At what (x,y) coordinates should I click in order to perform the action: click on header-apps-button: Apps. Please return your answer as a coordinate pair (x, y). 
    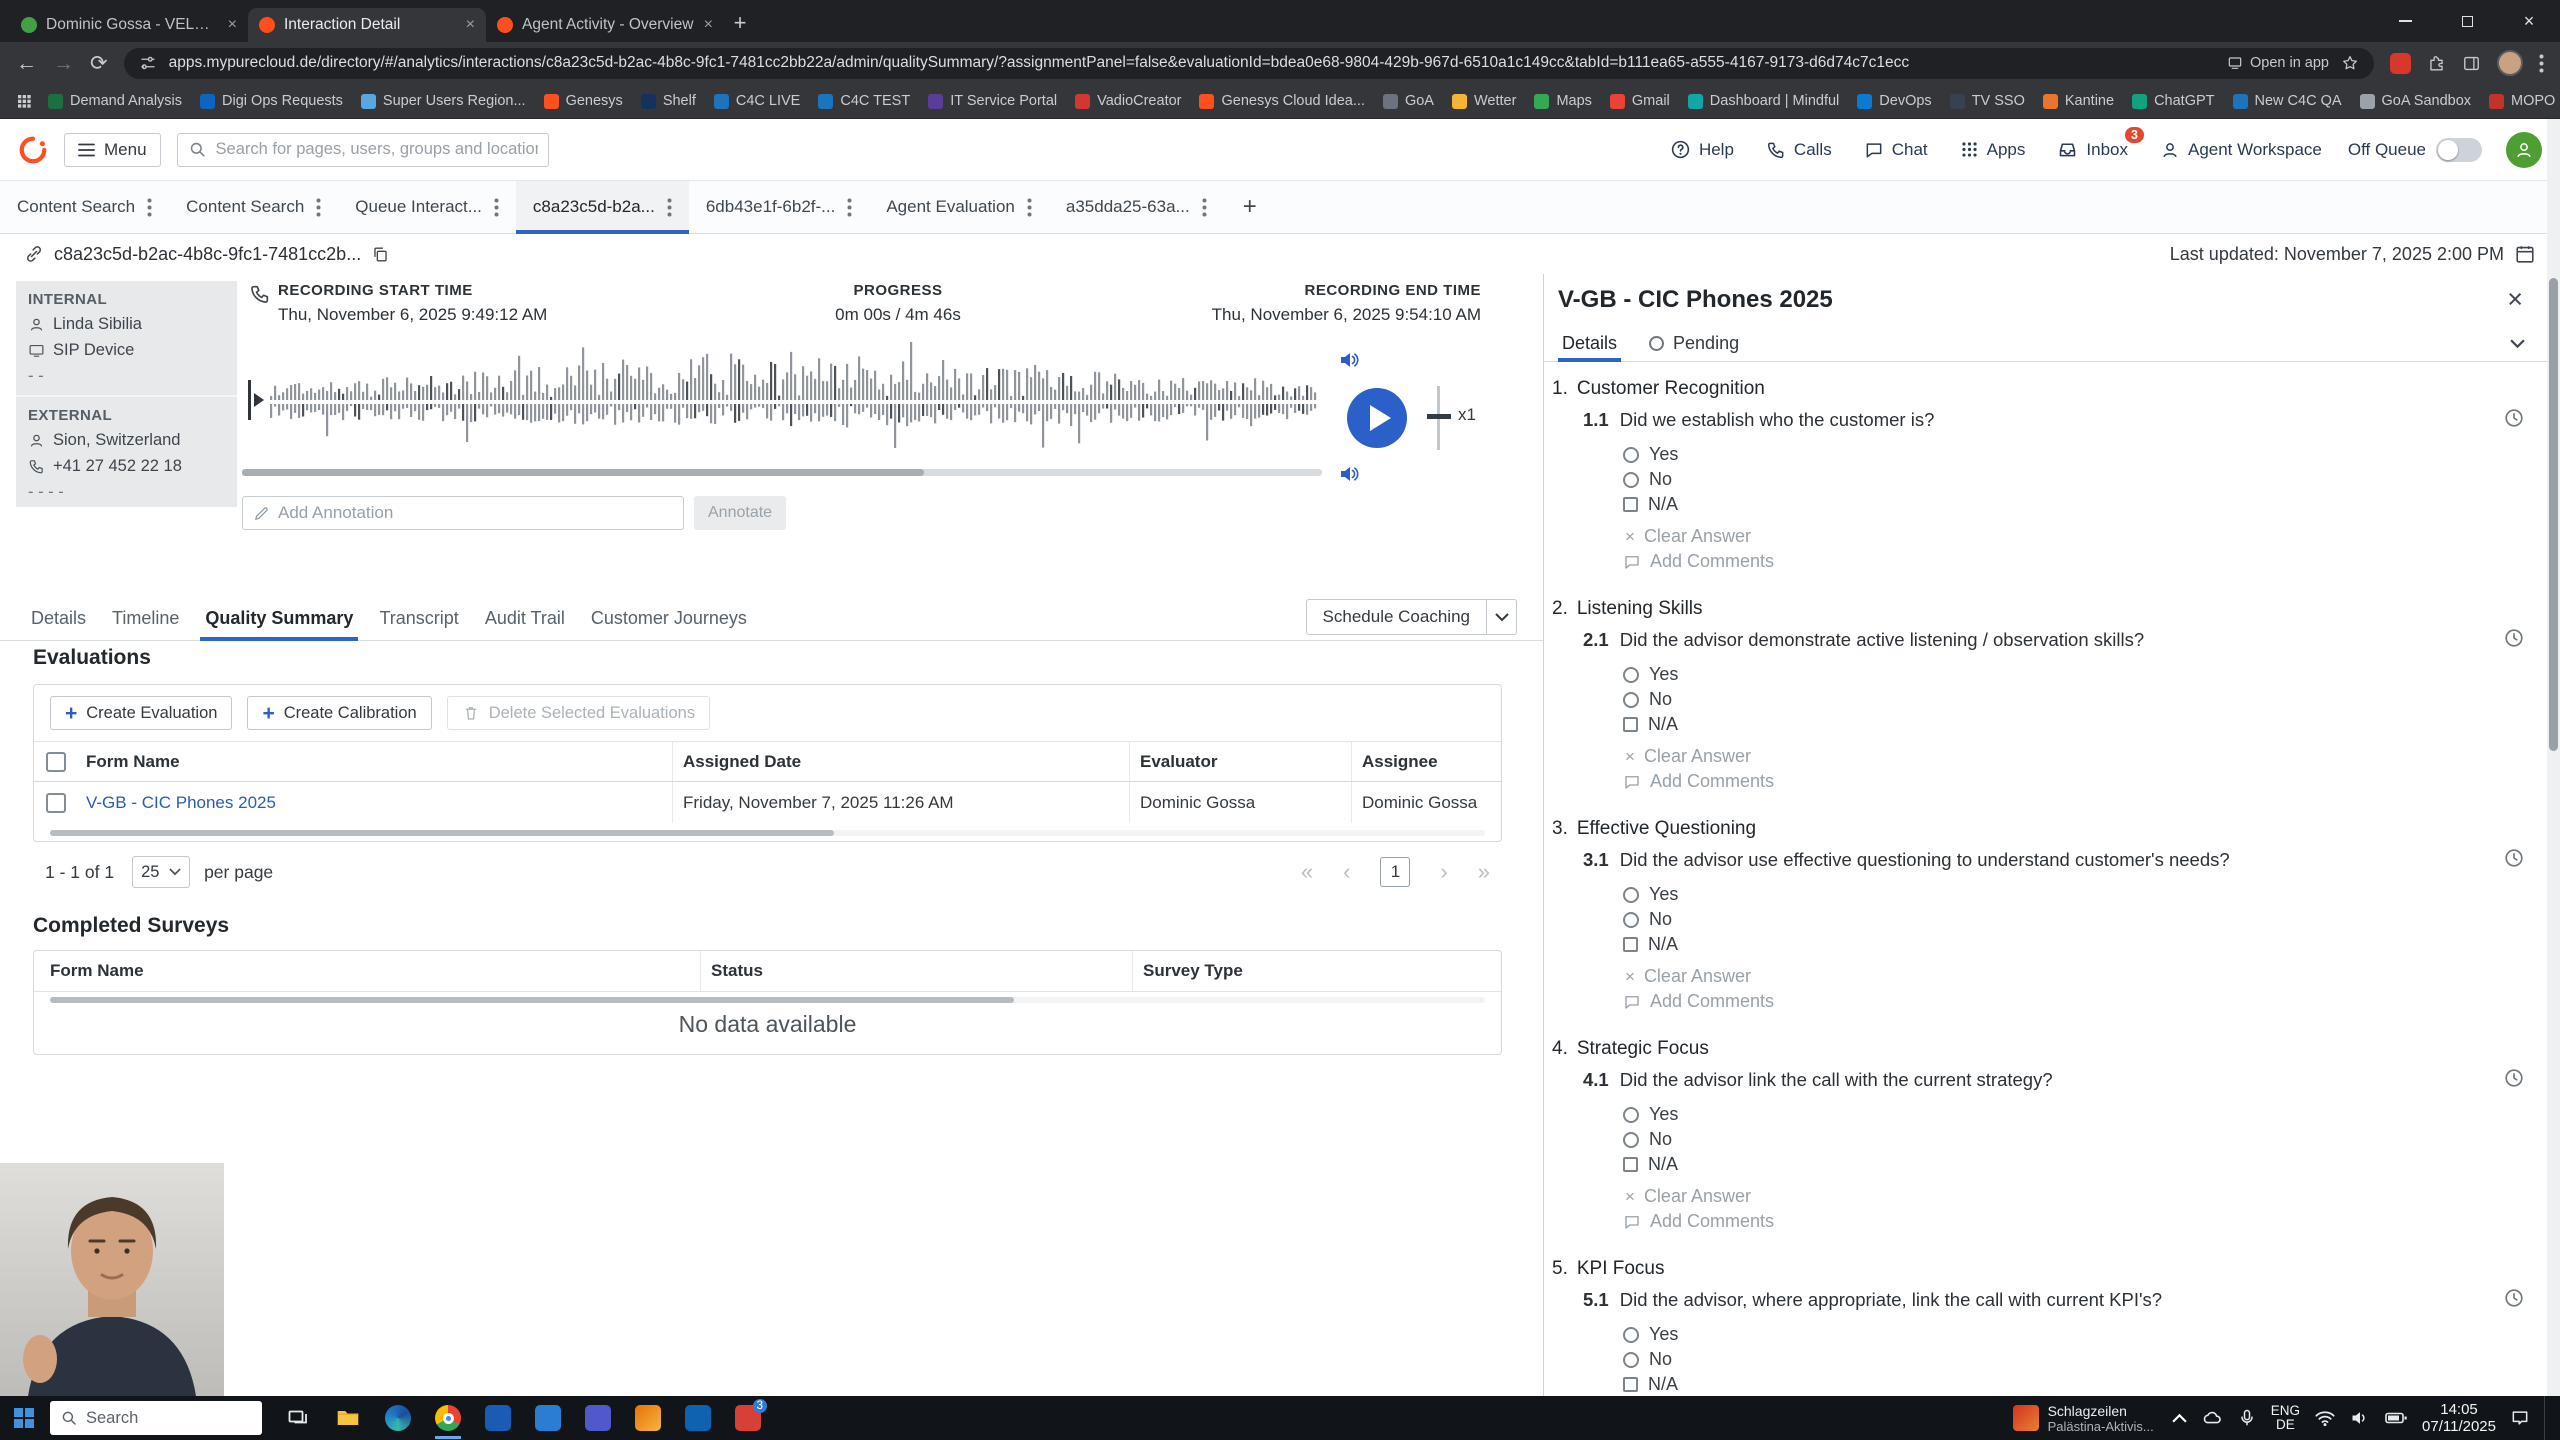
    Looking at the image, I should click on (1992, 150).